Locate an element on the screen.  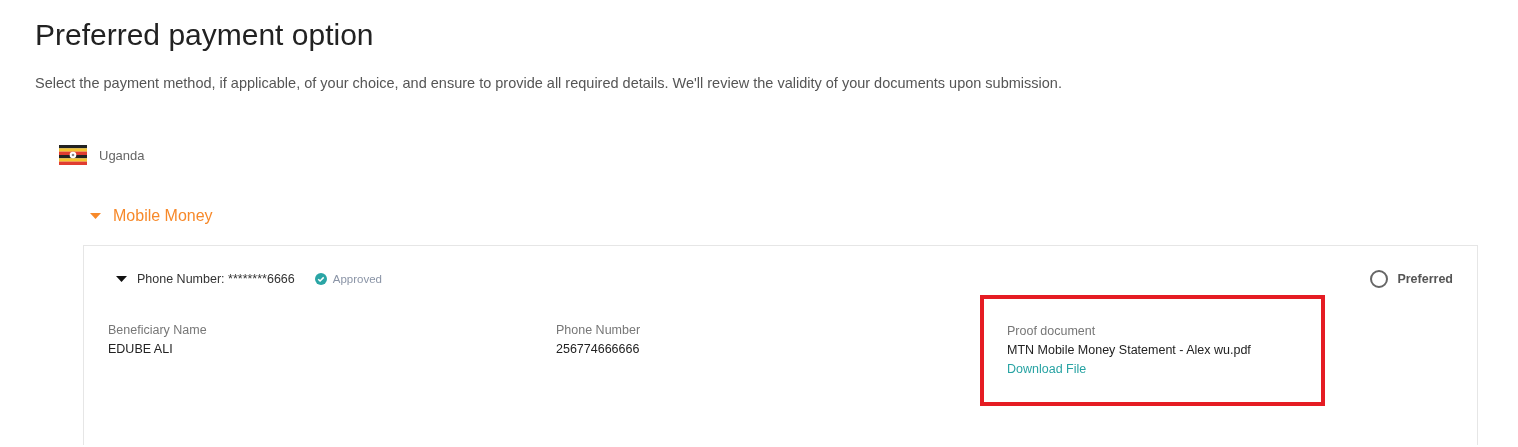
preferred-label: Preferred is located at coordinates (1425, 279).